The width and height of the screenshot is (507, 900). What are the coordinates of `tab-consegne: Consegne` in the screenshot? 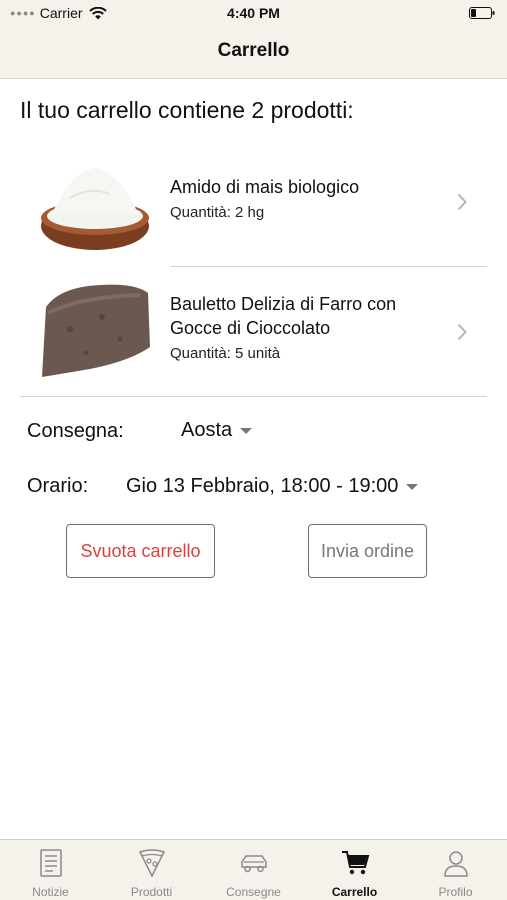 It's located at (253, 870).